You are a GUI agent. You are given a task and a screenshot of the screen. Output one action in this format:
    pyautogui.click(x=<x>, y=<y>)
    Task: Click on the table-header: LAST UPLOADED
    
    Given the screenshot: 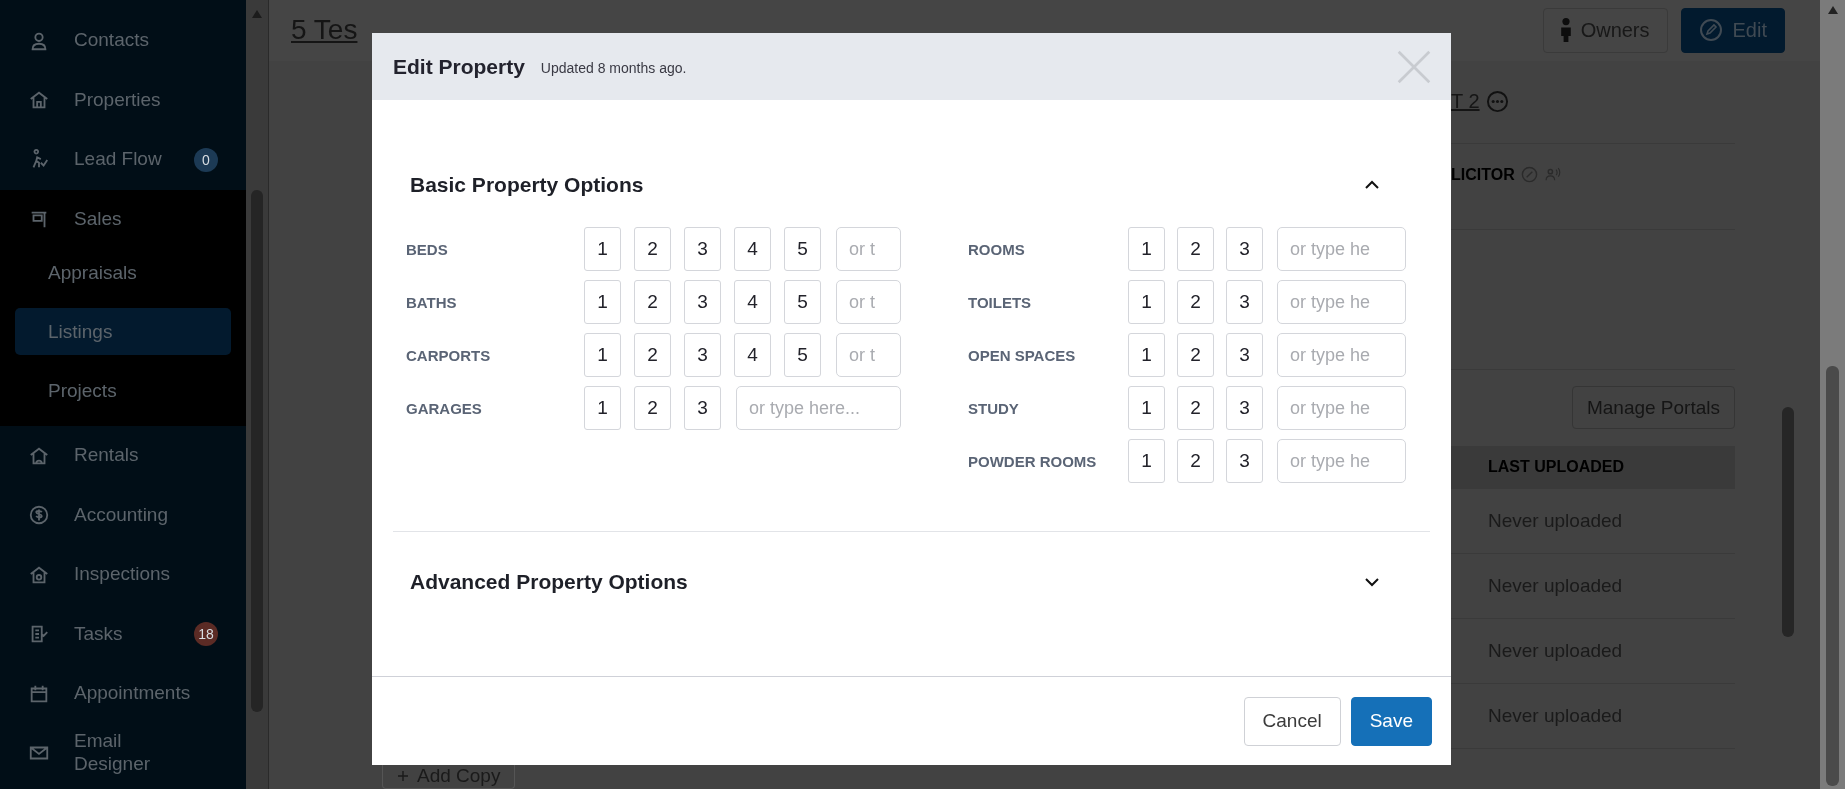 What is the action you would take?
    pyautogui.click(x=1593, y=467)
    